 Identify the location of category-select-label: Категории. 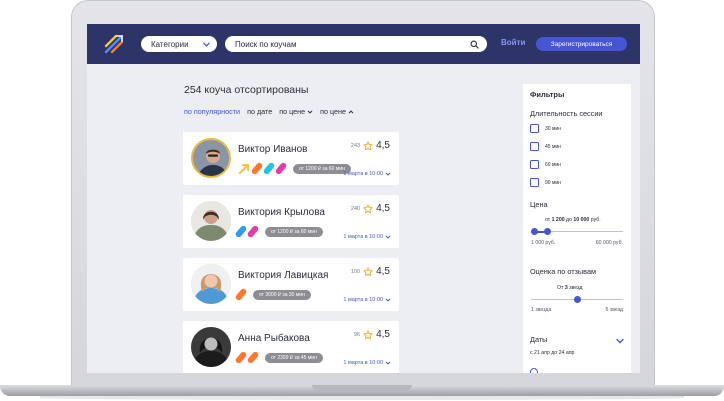
(170, 44).